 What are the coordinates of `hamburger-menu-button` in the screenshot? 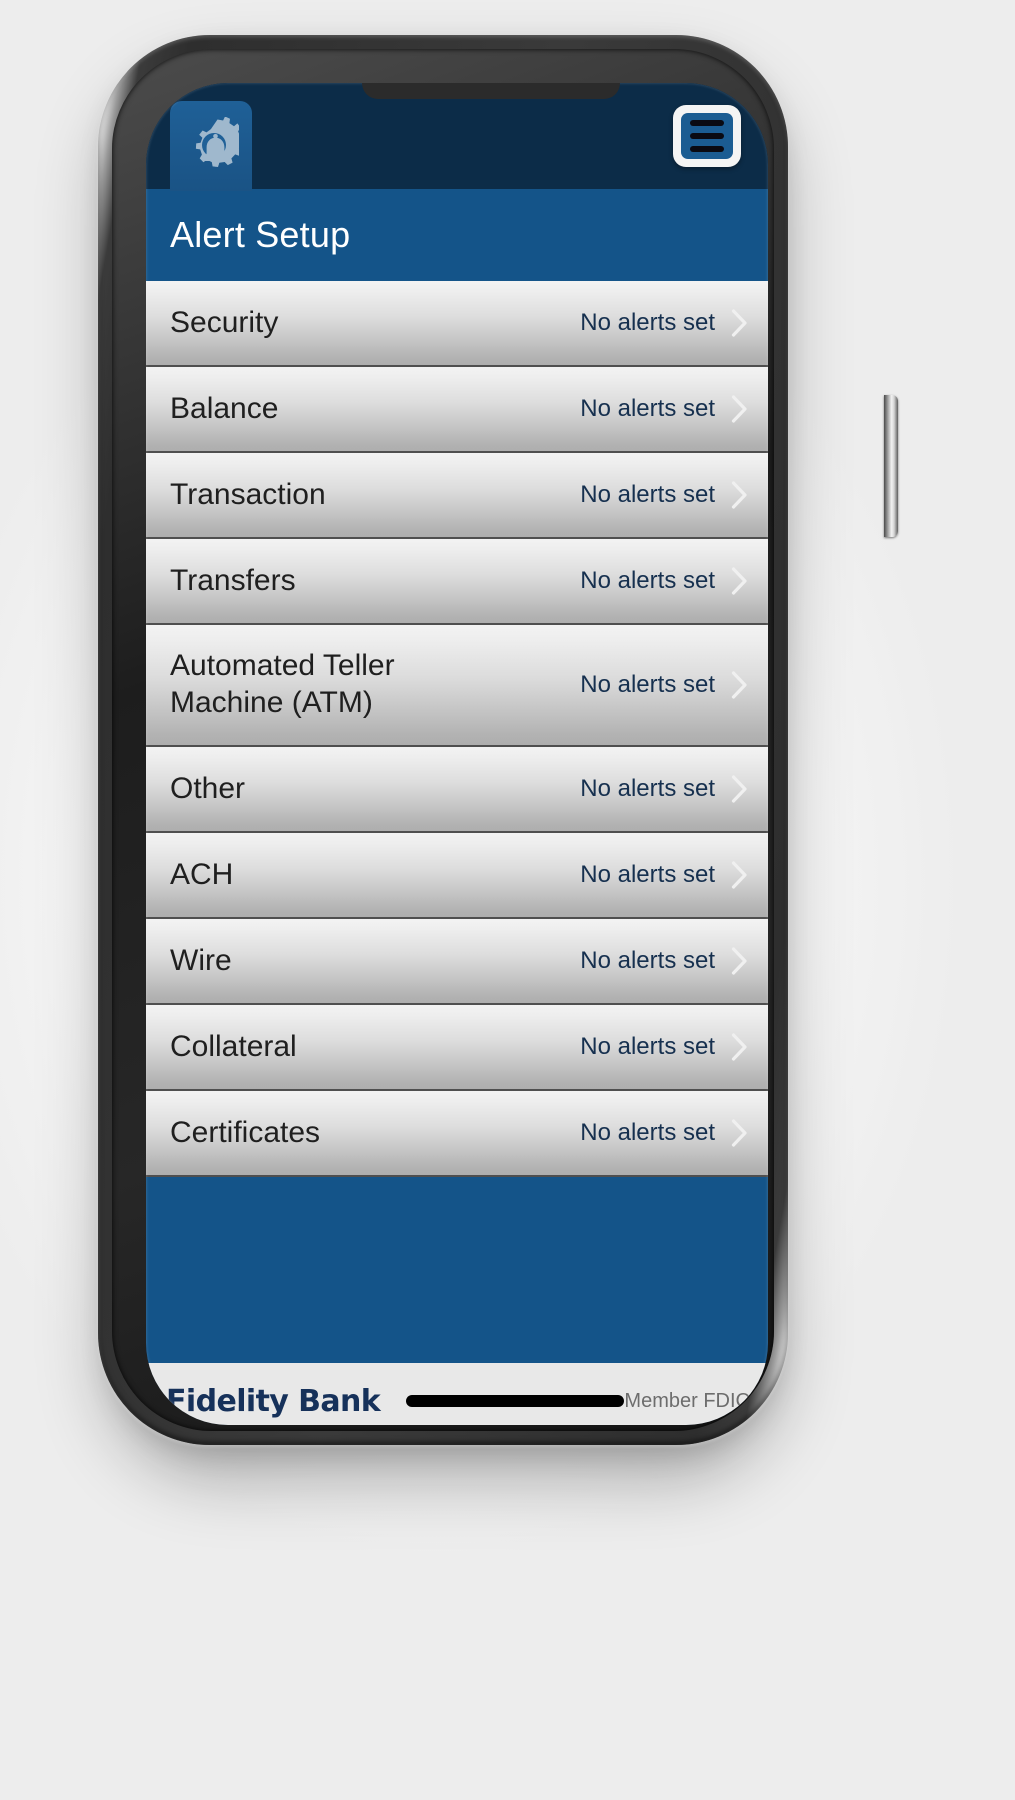 It's located at (707, 136).